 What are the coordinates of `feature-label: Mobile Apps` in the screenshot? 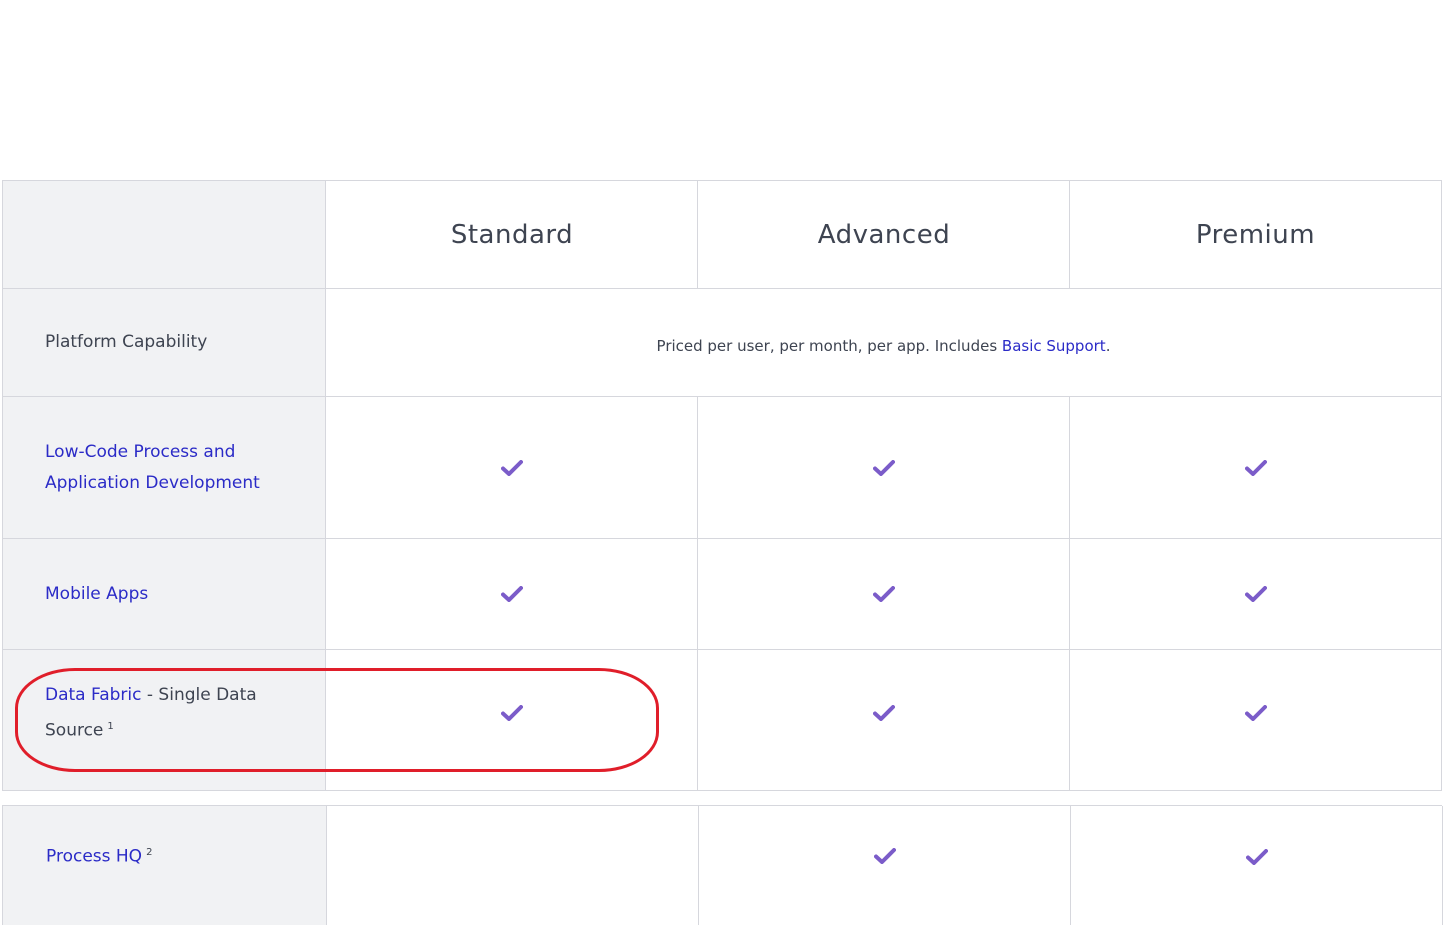 It's located at (96, 594).